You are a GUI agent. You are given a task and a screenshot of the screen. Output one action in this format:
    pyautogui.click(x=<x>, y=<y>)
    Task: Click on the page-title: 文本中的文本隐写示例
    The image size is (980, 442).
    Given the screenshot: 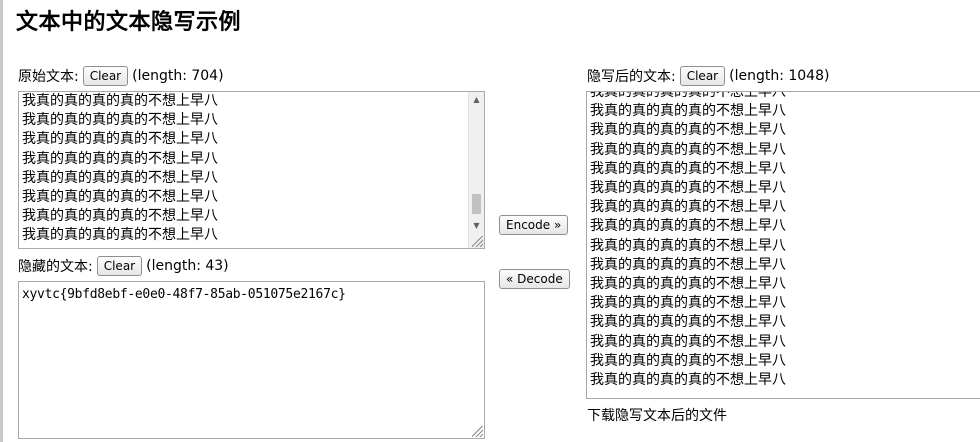 What is the action you would take?
    pyautogui.click(x=129, y=22)
    